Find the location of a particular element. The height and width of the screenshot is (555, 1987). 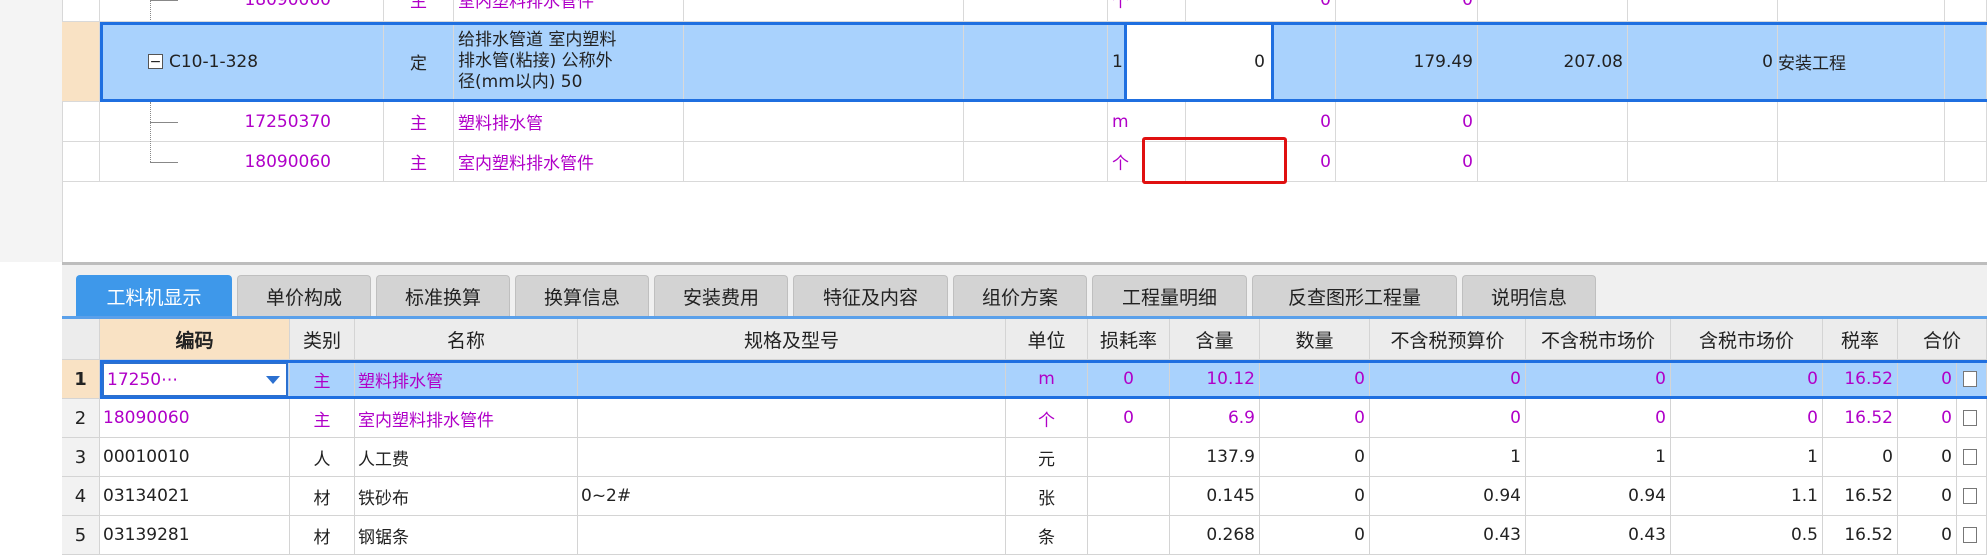

content-cell: 10.12 is located at coordinates (1215, 379).